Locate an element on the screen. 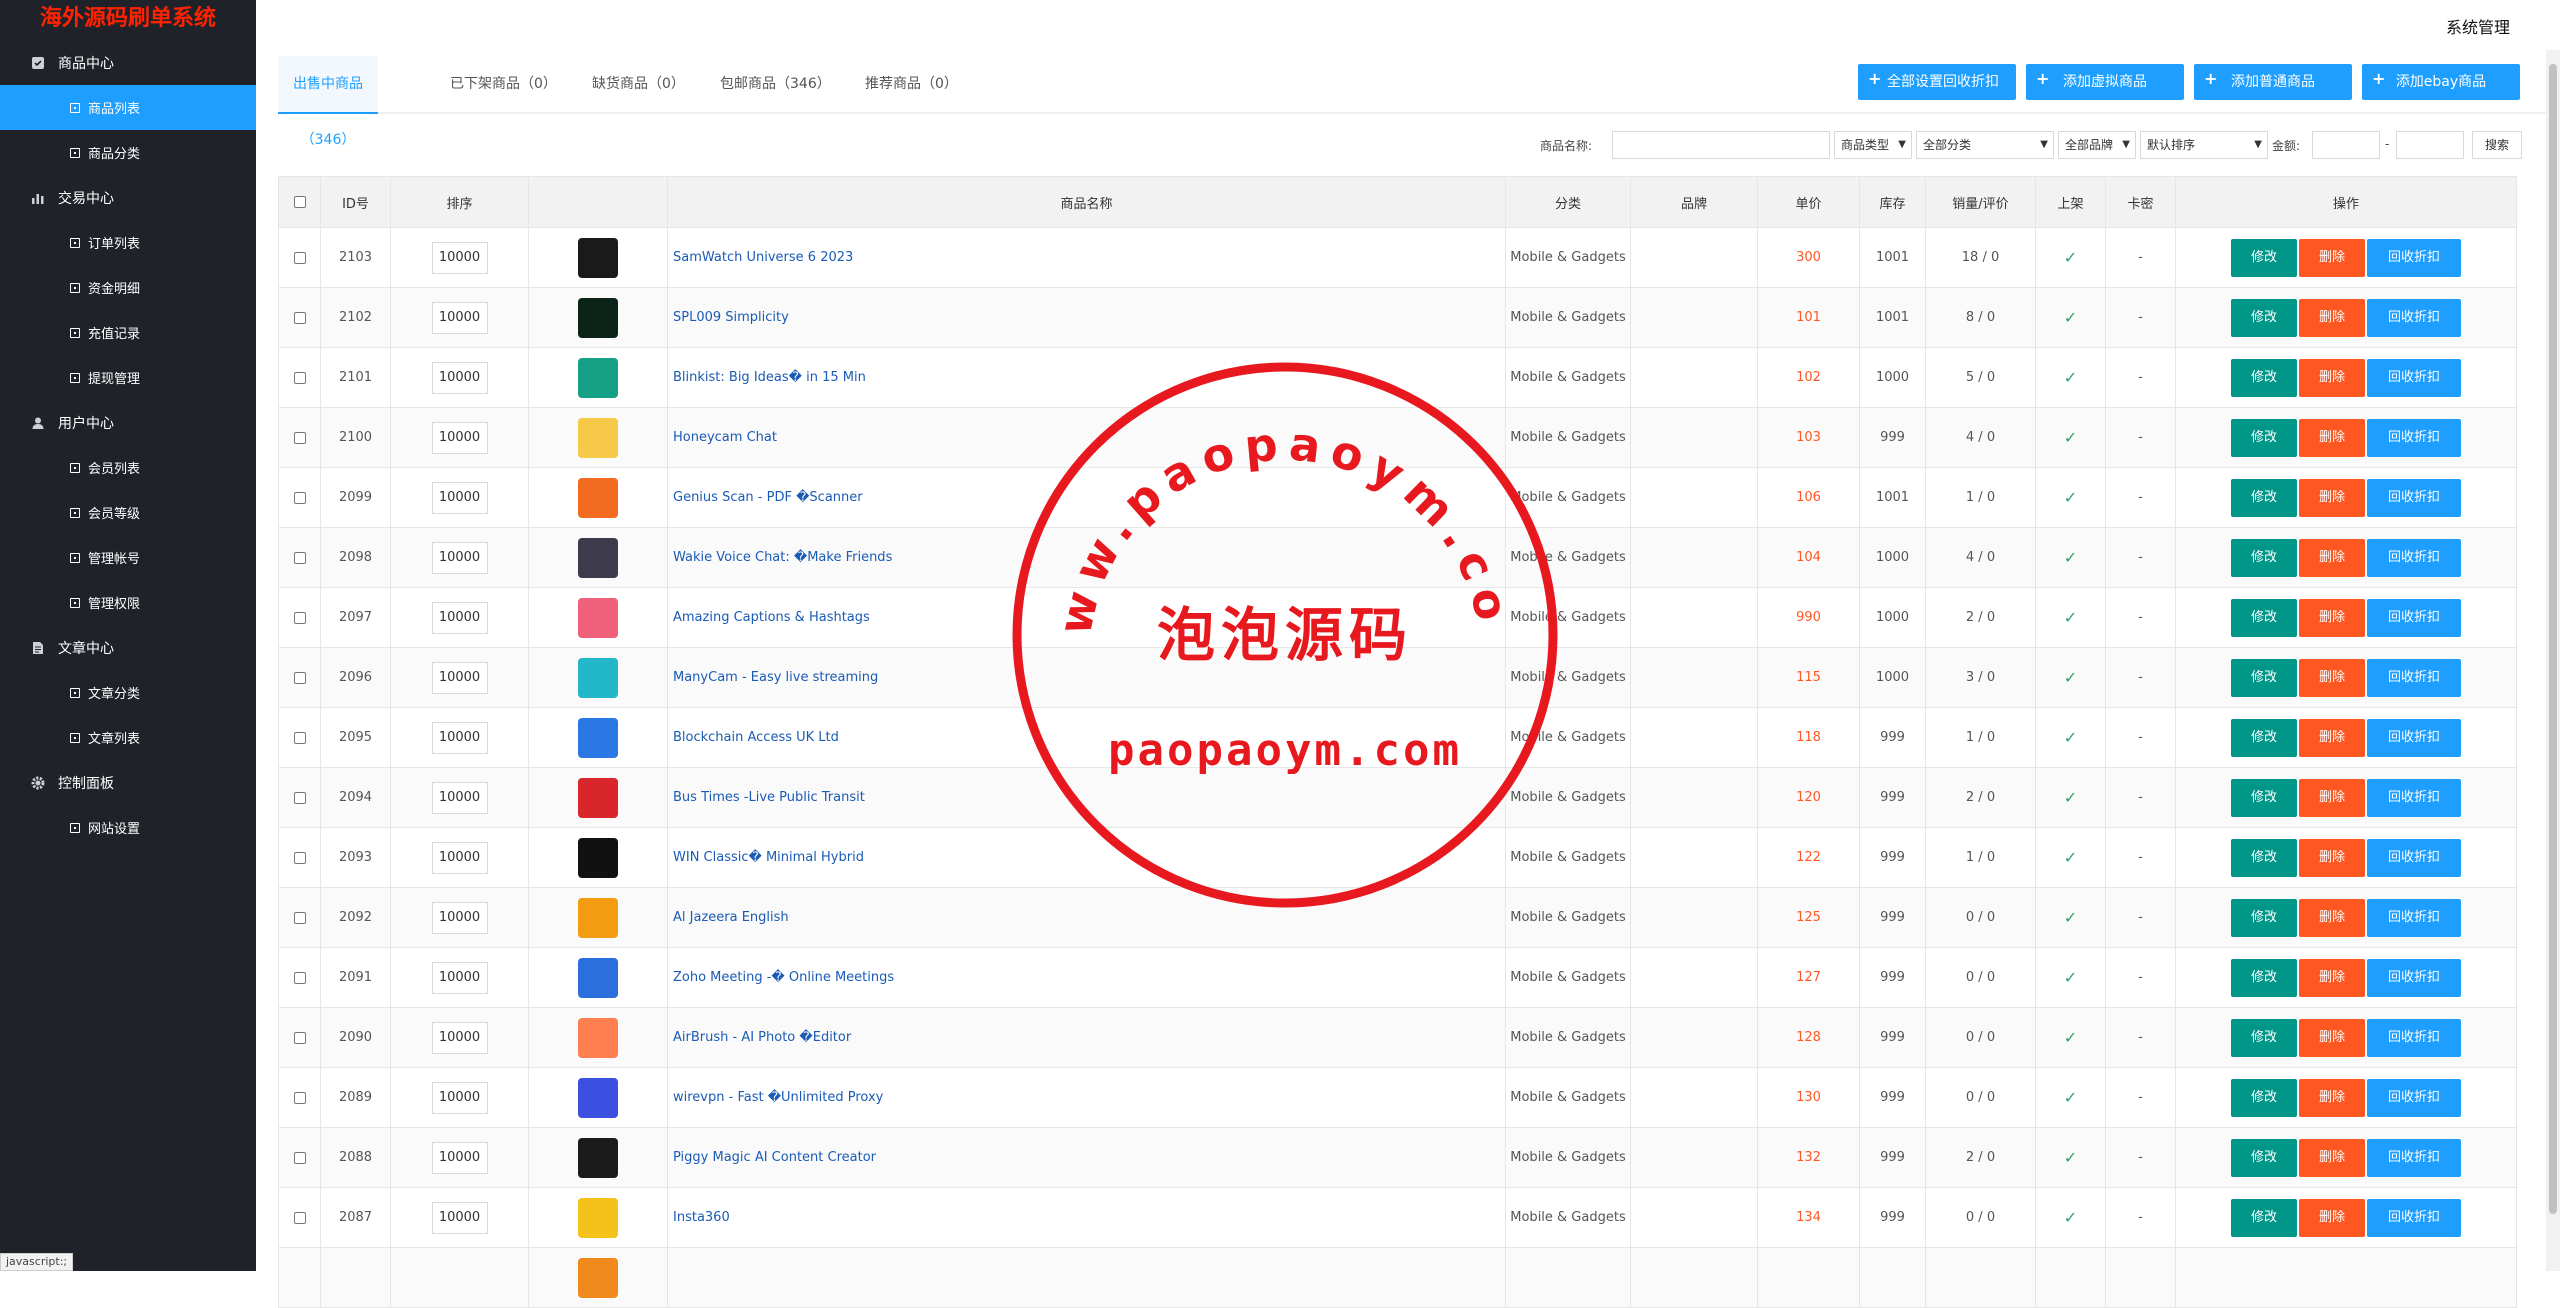 The image size is (2560, 1308). product-name: Bus Times -Live Public Transit is located at coordinates (1086, 797).